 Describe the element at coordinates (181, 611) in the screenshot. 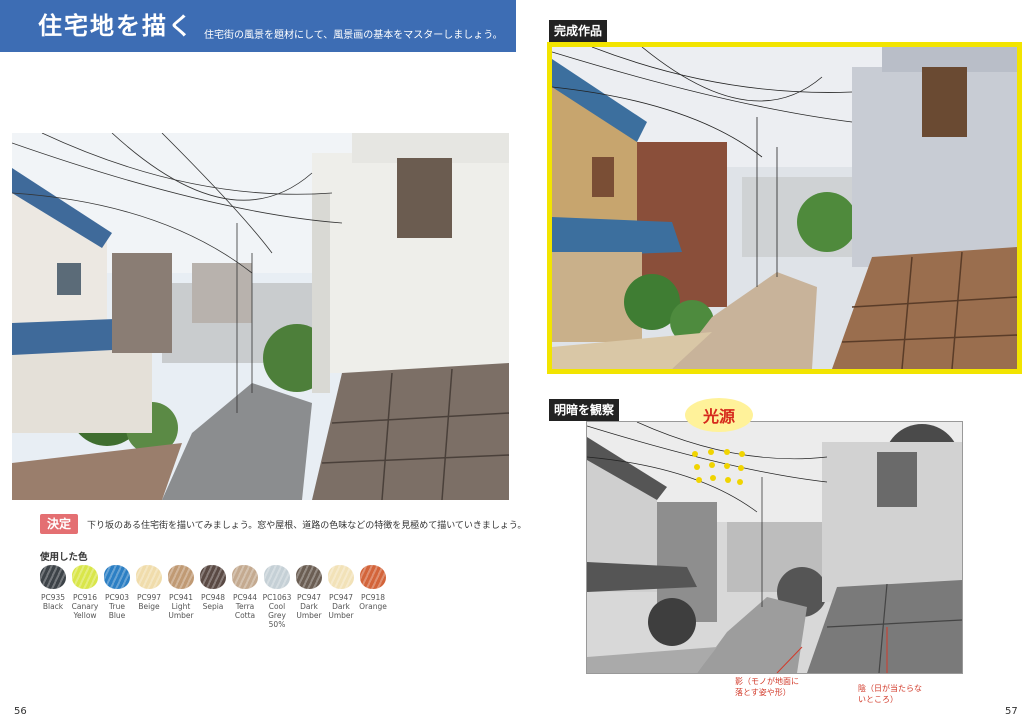

I see `swatch-name: Light Umber` at that location.